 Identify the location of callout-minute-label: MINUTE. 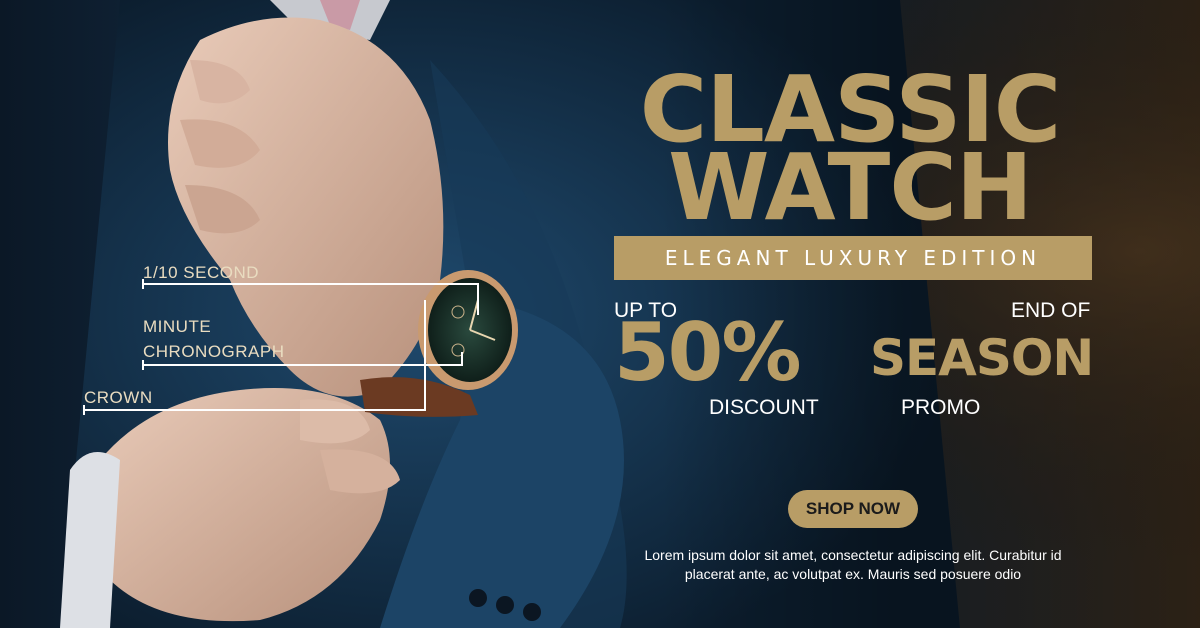
(177, 326).